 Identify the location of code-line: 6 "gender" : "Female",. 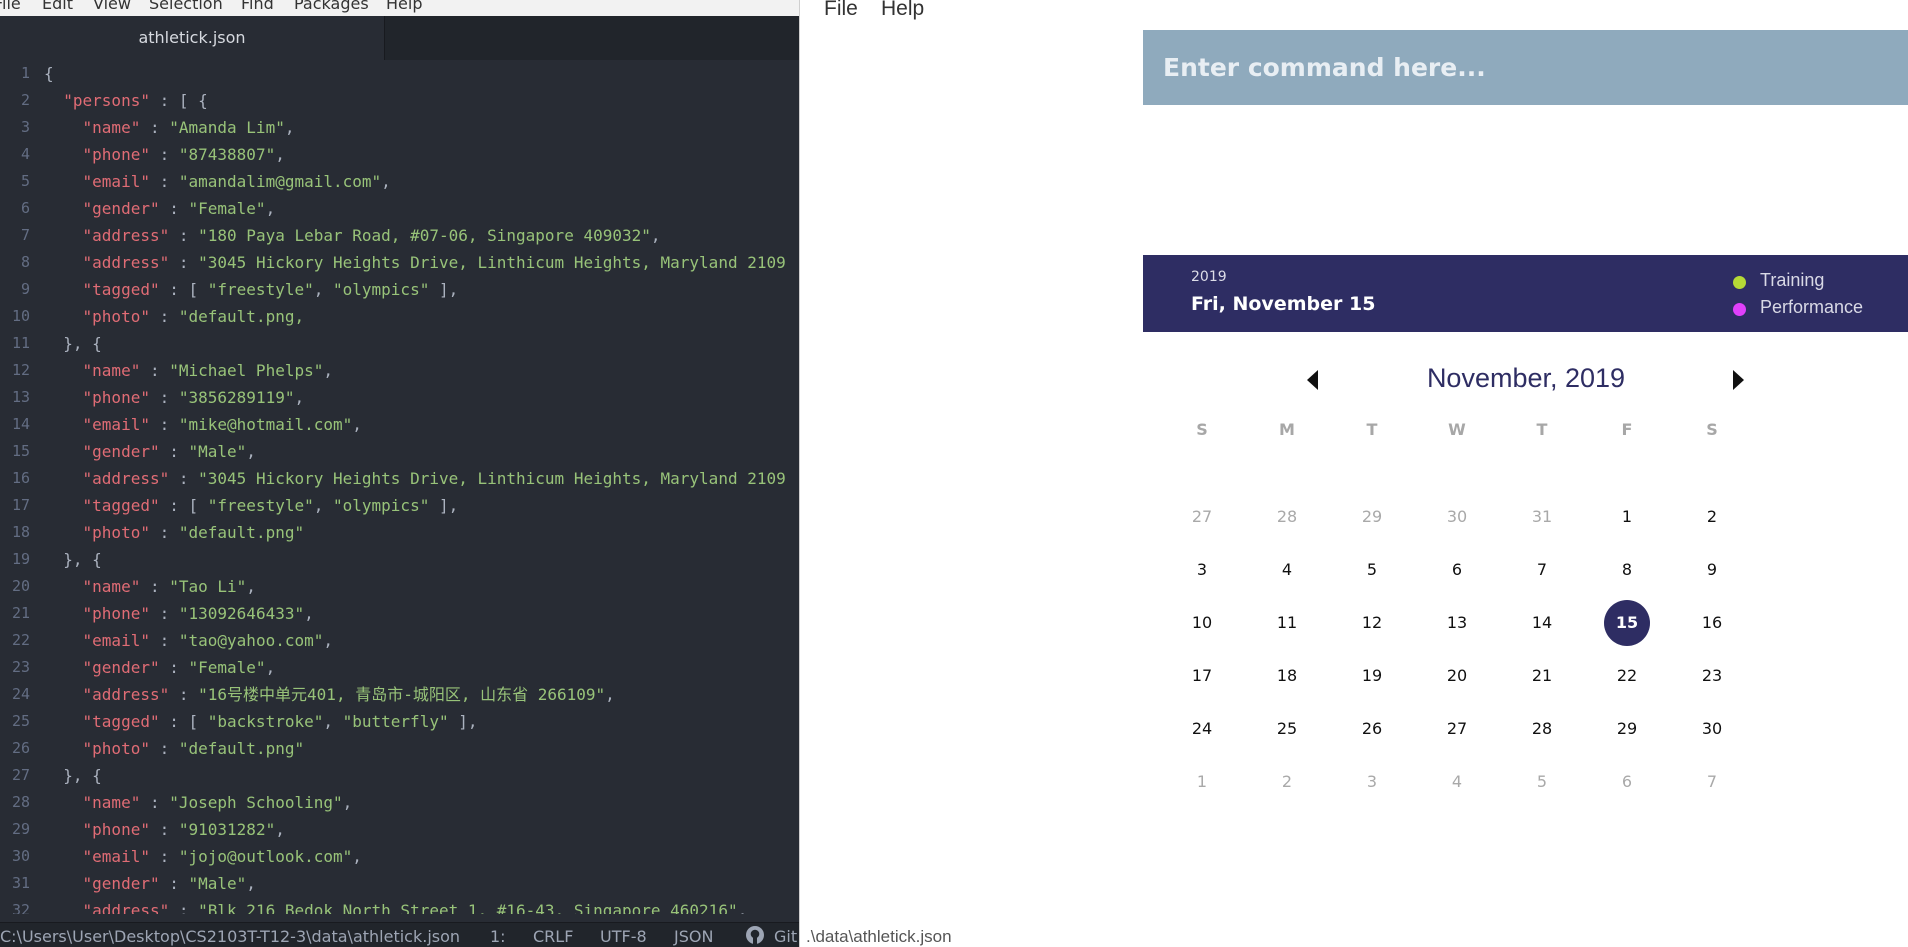
(399, 208).